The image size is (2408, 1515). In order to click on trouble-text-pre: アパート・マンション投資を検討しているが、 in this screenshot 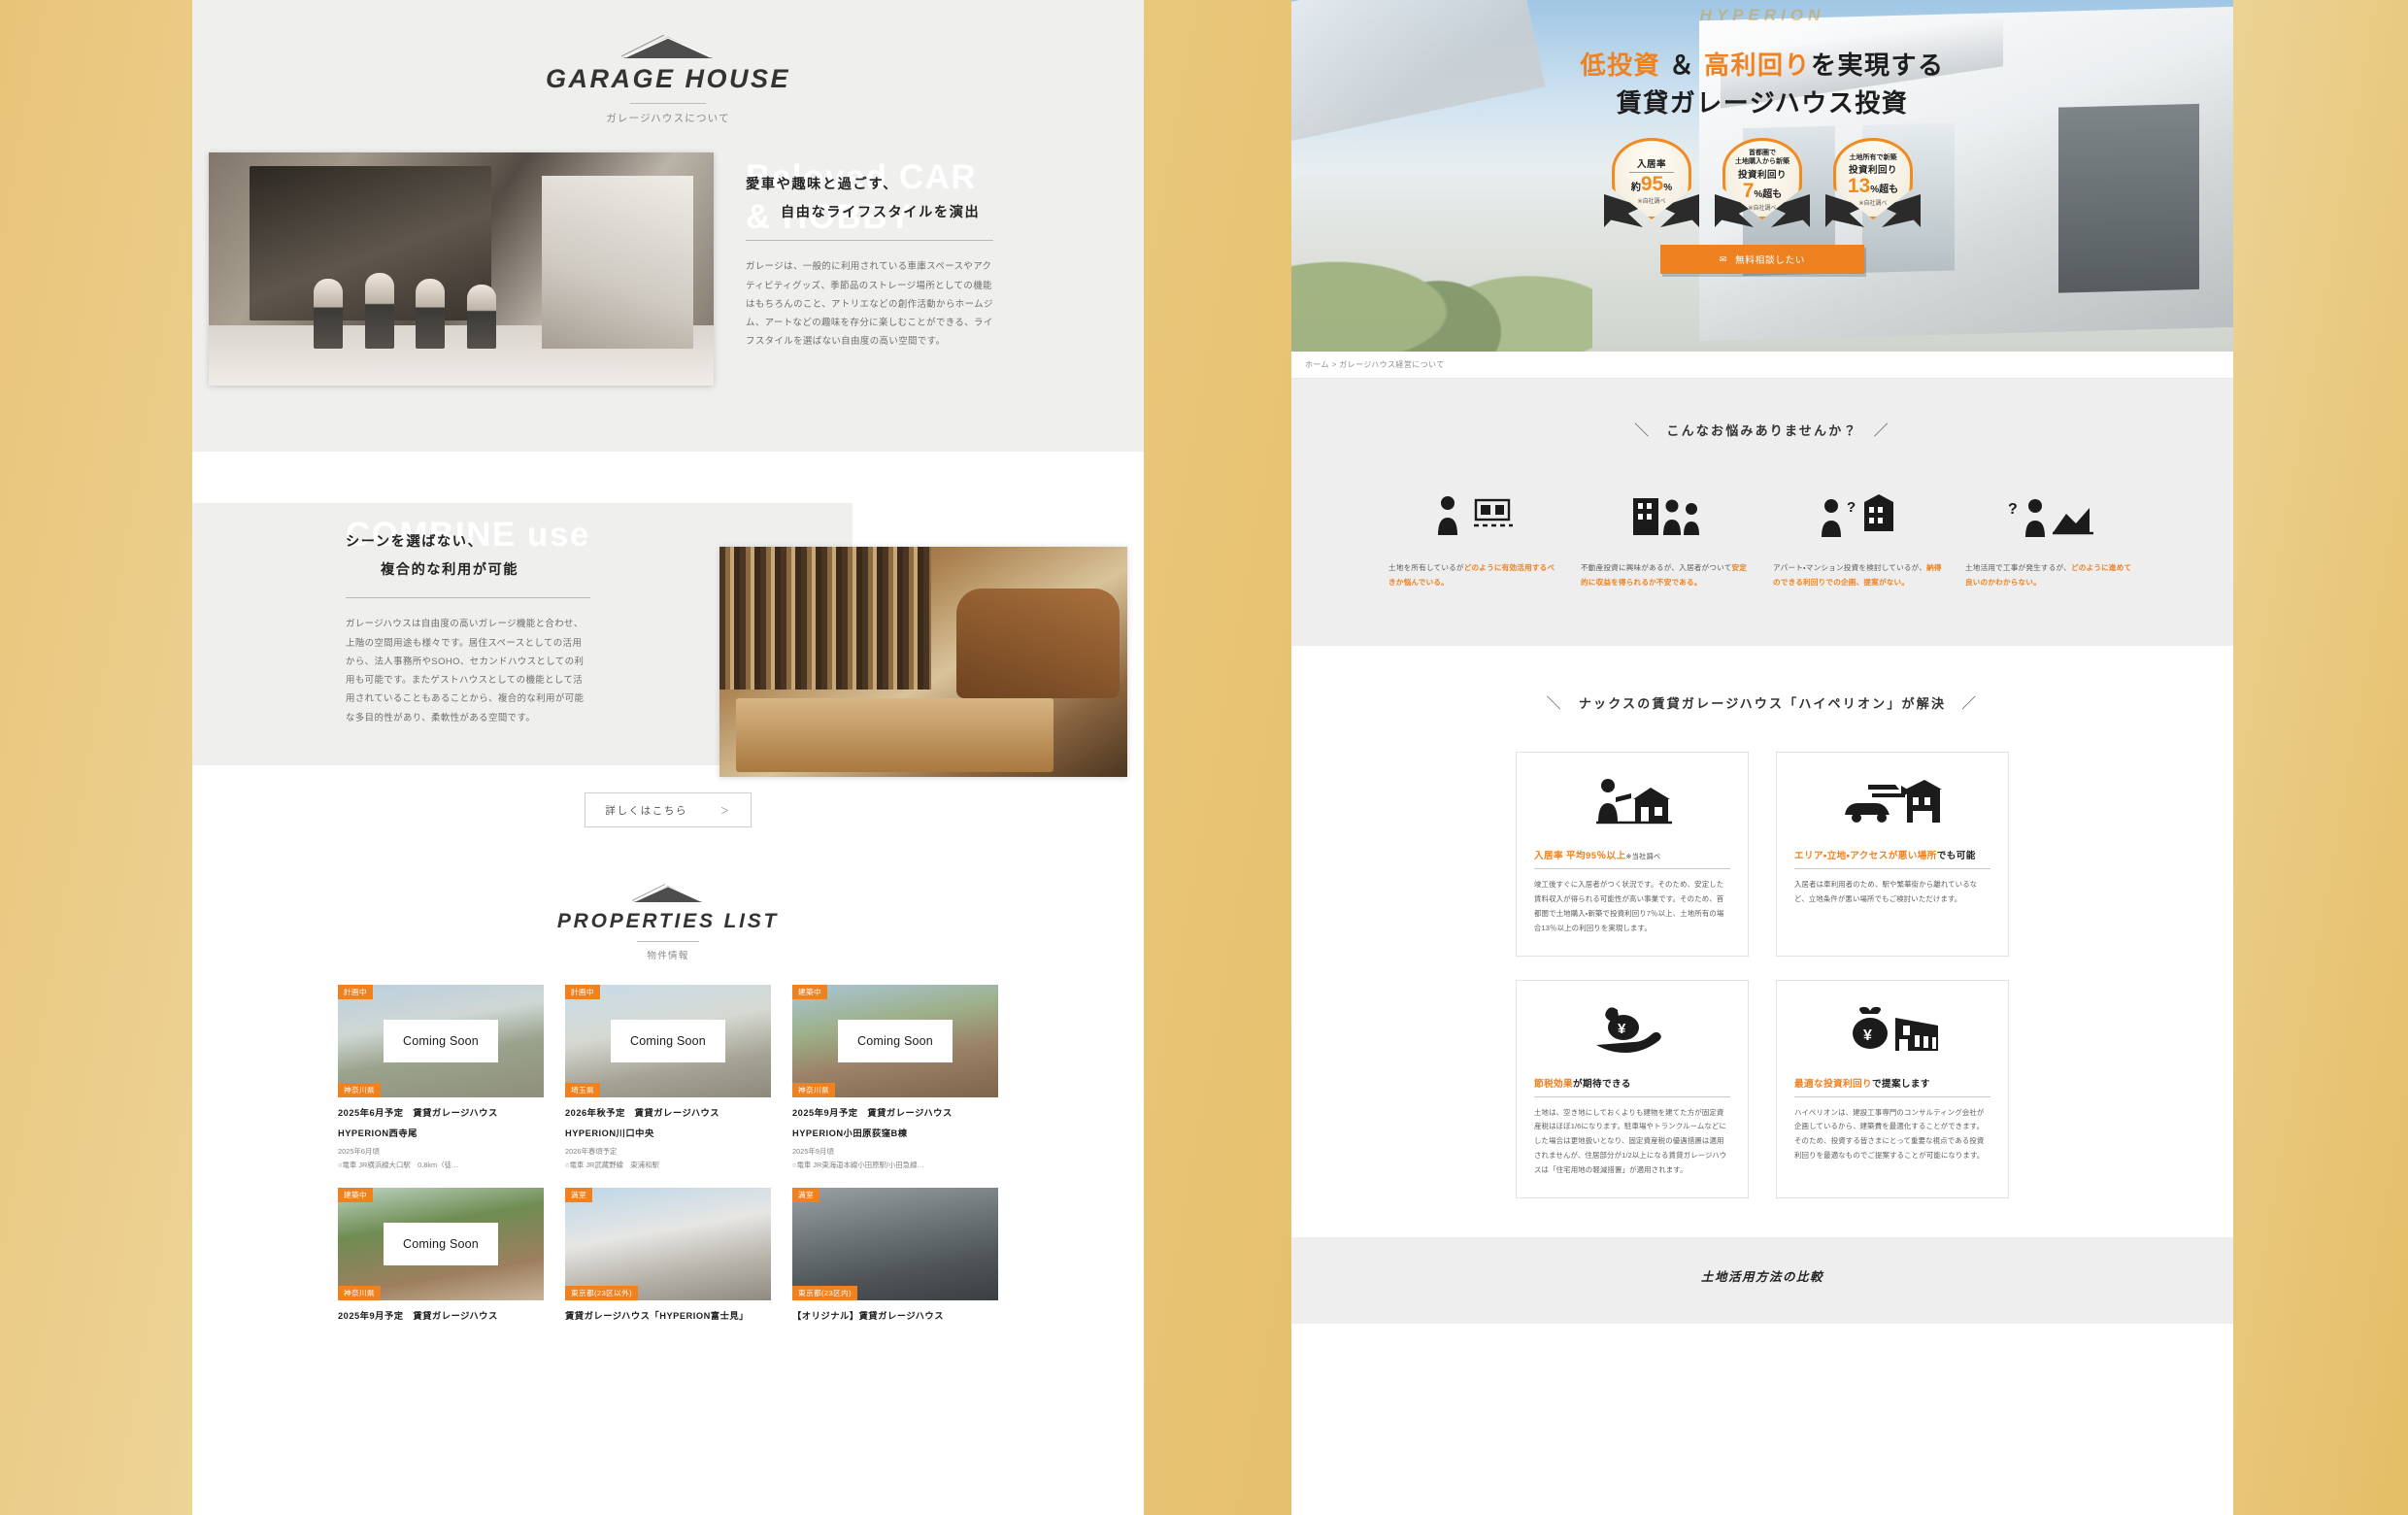, I will do `click(1850, 567)`.